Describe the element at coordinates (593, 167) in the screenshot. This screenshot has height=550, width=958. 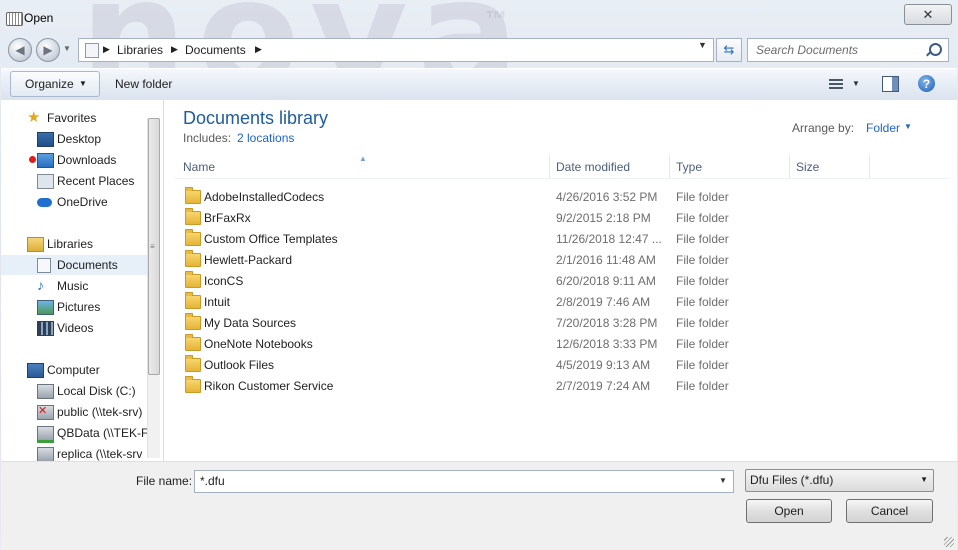
I see `column-header-date: Date modified` at that location.